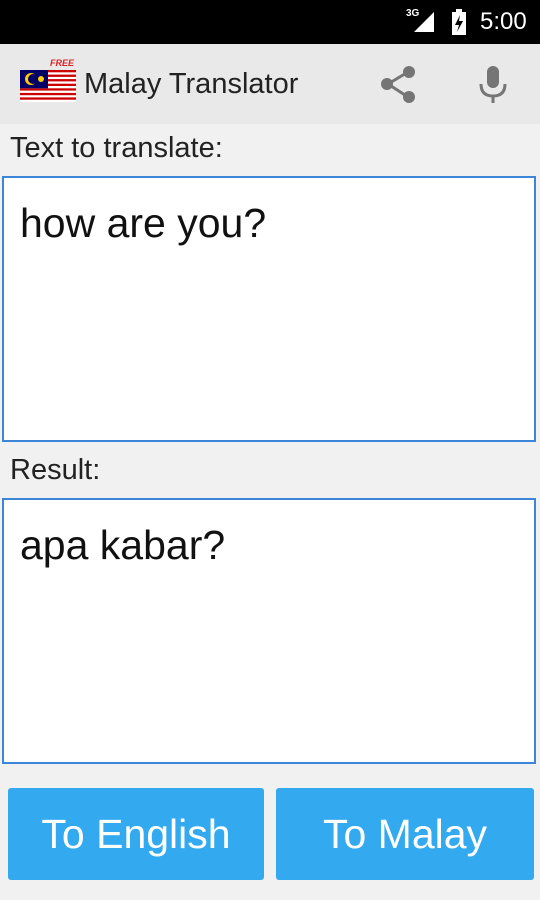  Describe the element at coordinates (48, 86) in the screenshot. I see `malaysia-flag-icon` at that location.